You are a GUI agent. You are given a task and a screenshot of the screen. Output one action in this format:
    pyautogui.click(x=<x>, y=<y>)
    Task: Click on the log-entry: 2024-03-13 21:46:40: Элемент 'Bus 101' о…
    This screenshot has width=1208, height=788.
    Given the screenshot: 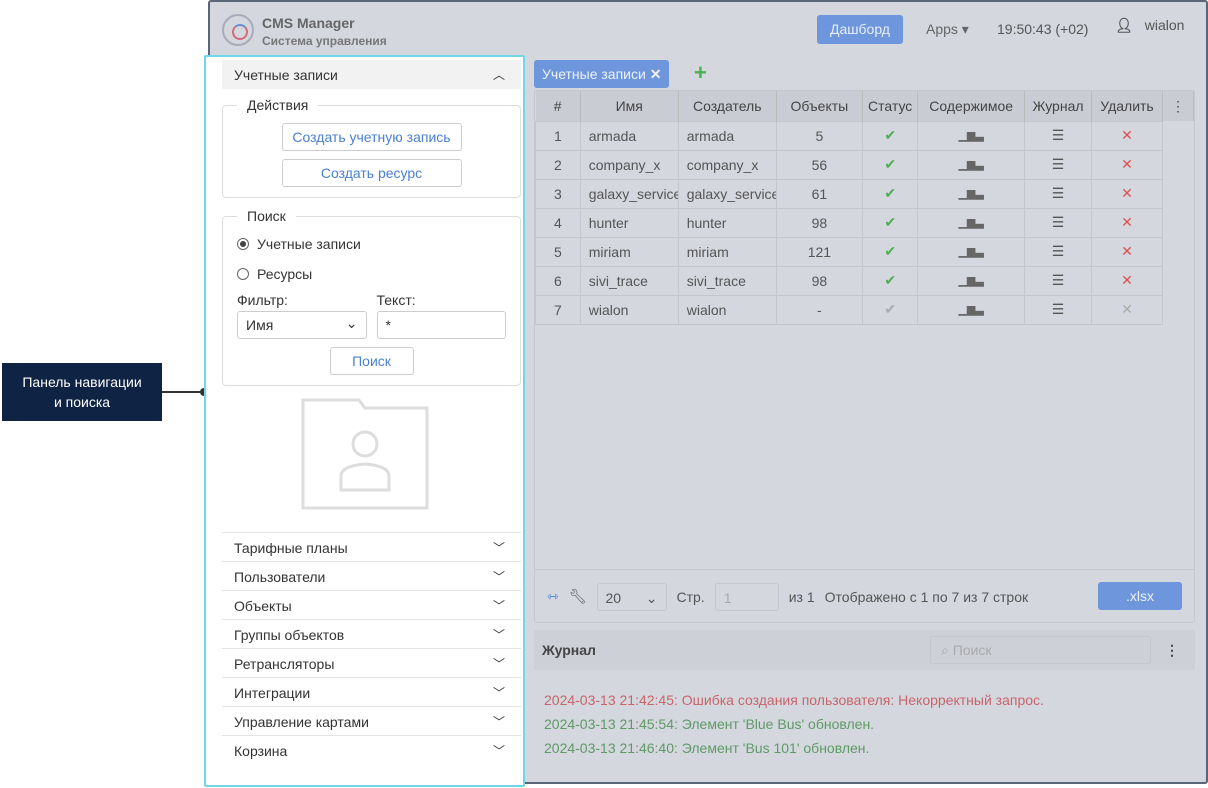 What is the action you would take?
    pyautogui.click(x=707, y=748)
    